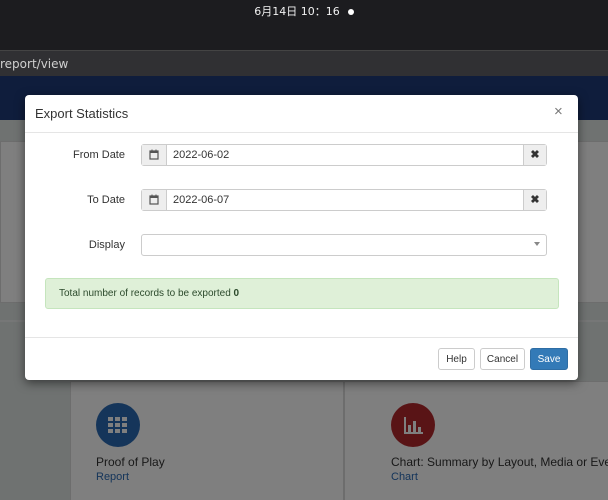 This screenshot has height=500, width=608. What do you see at coordinates (302, 293) in the screenshot?
I see `records-count-alert: Total number of records to be exported 0` at bounding box center [302, 293].